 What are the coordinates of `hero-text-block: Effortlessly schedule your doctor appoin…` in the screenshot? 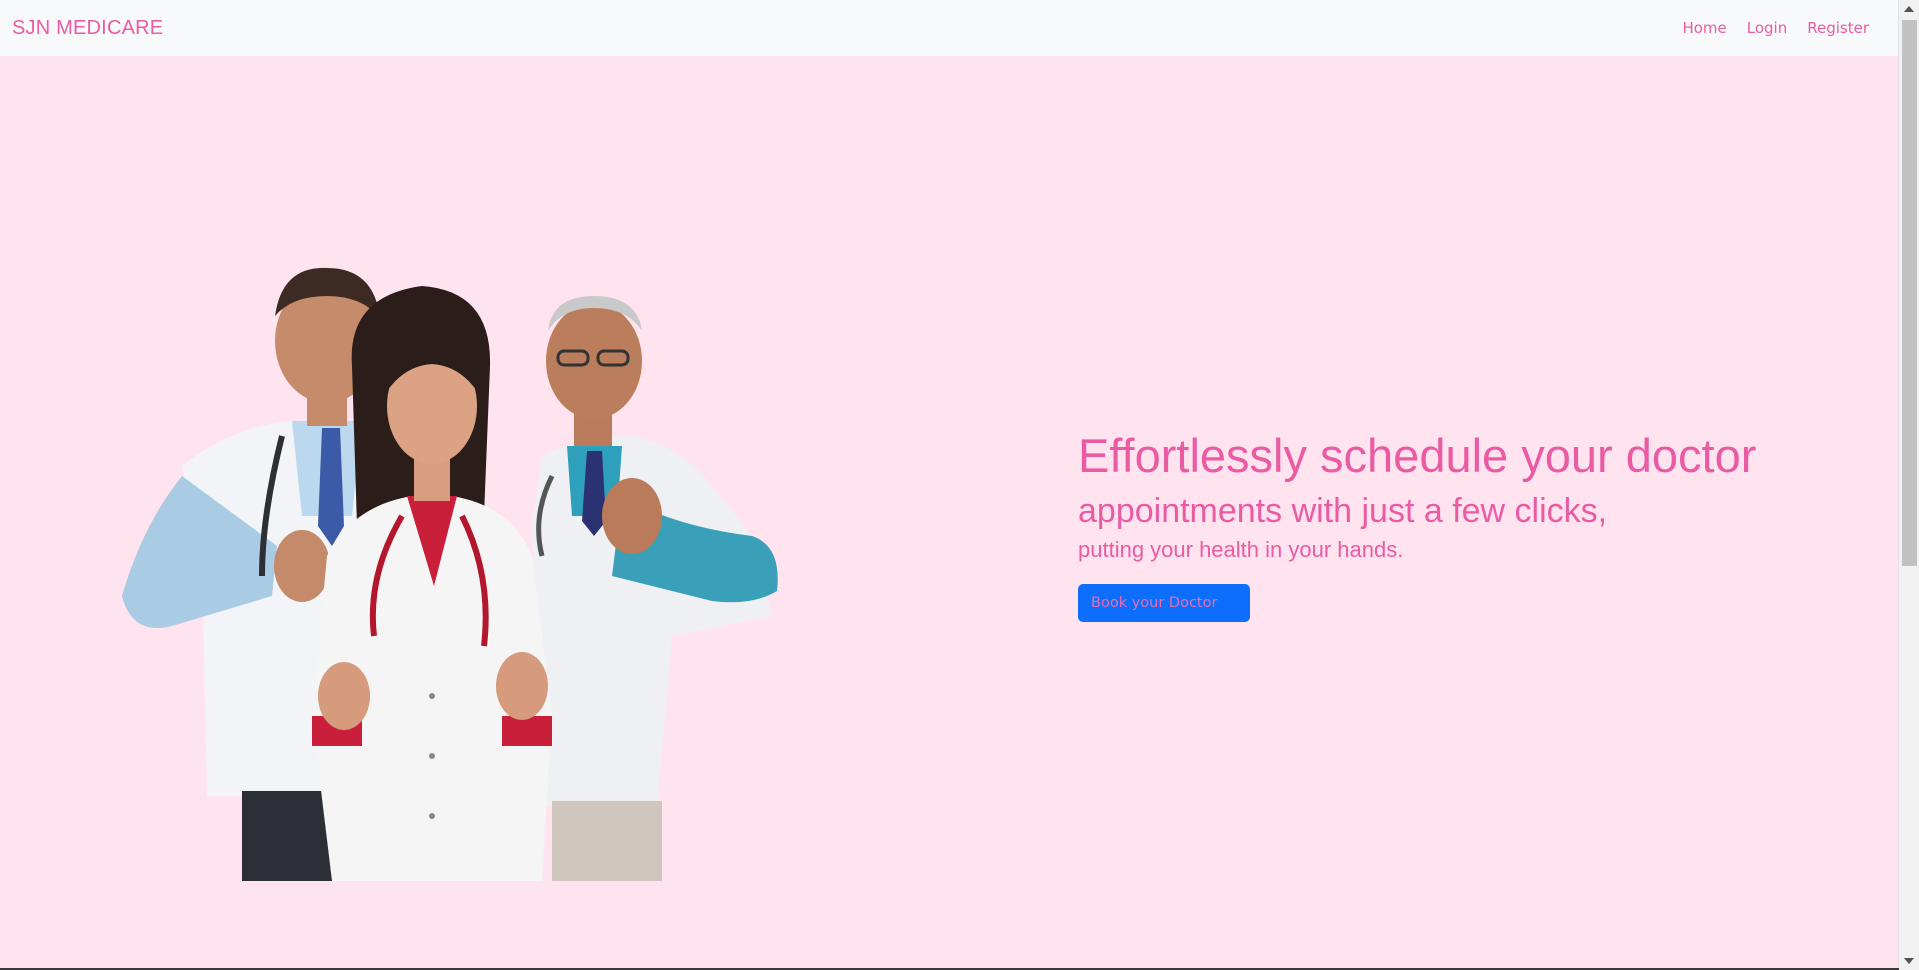 It's located at (1417, 525).